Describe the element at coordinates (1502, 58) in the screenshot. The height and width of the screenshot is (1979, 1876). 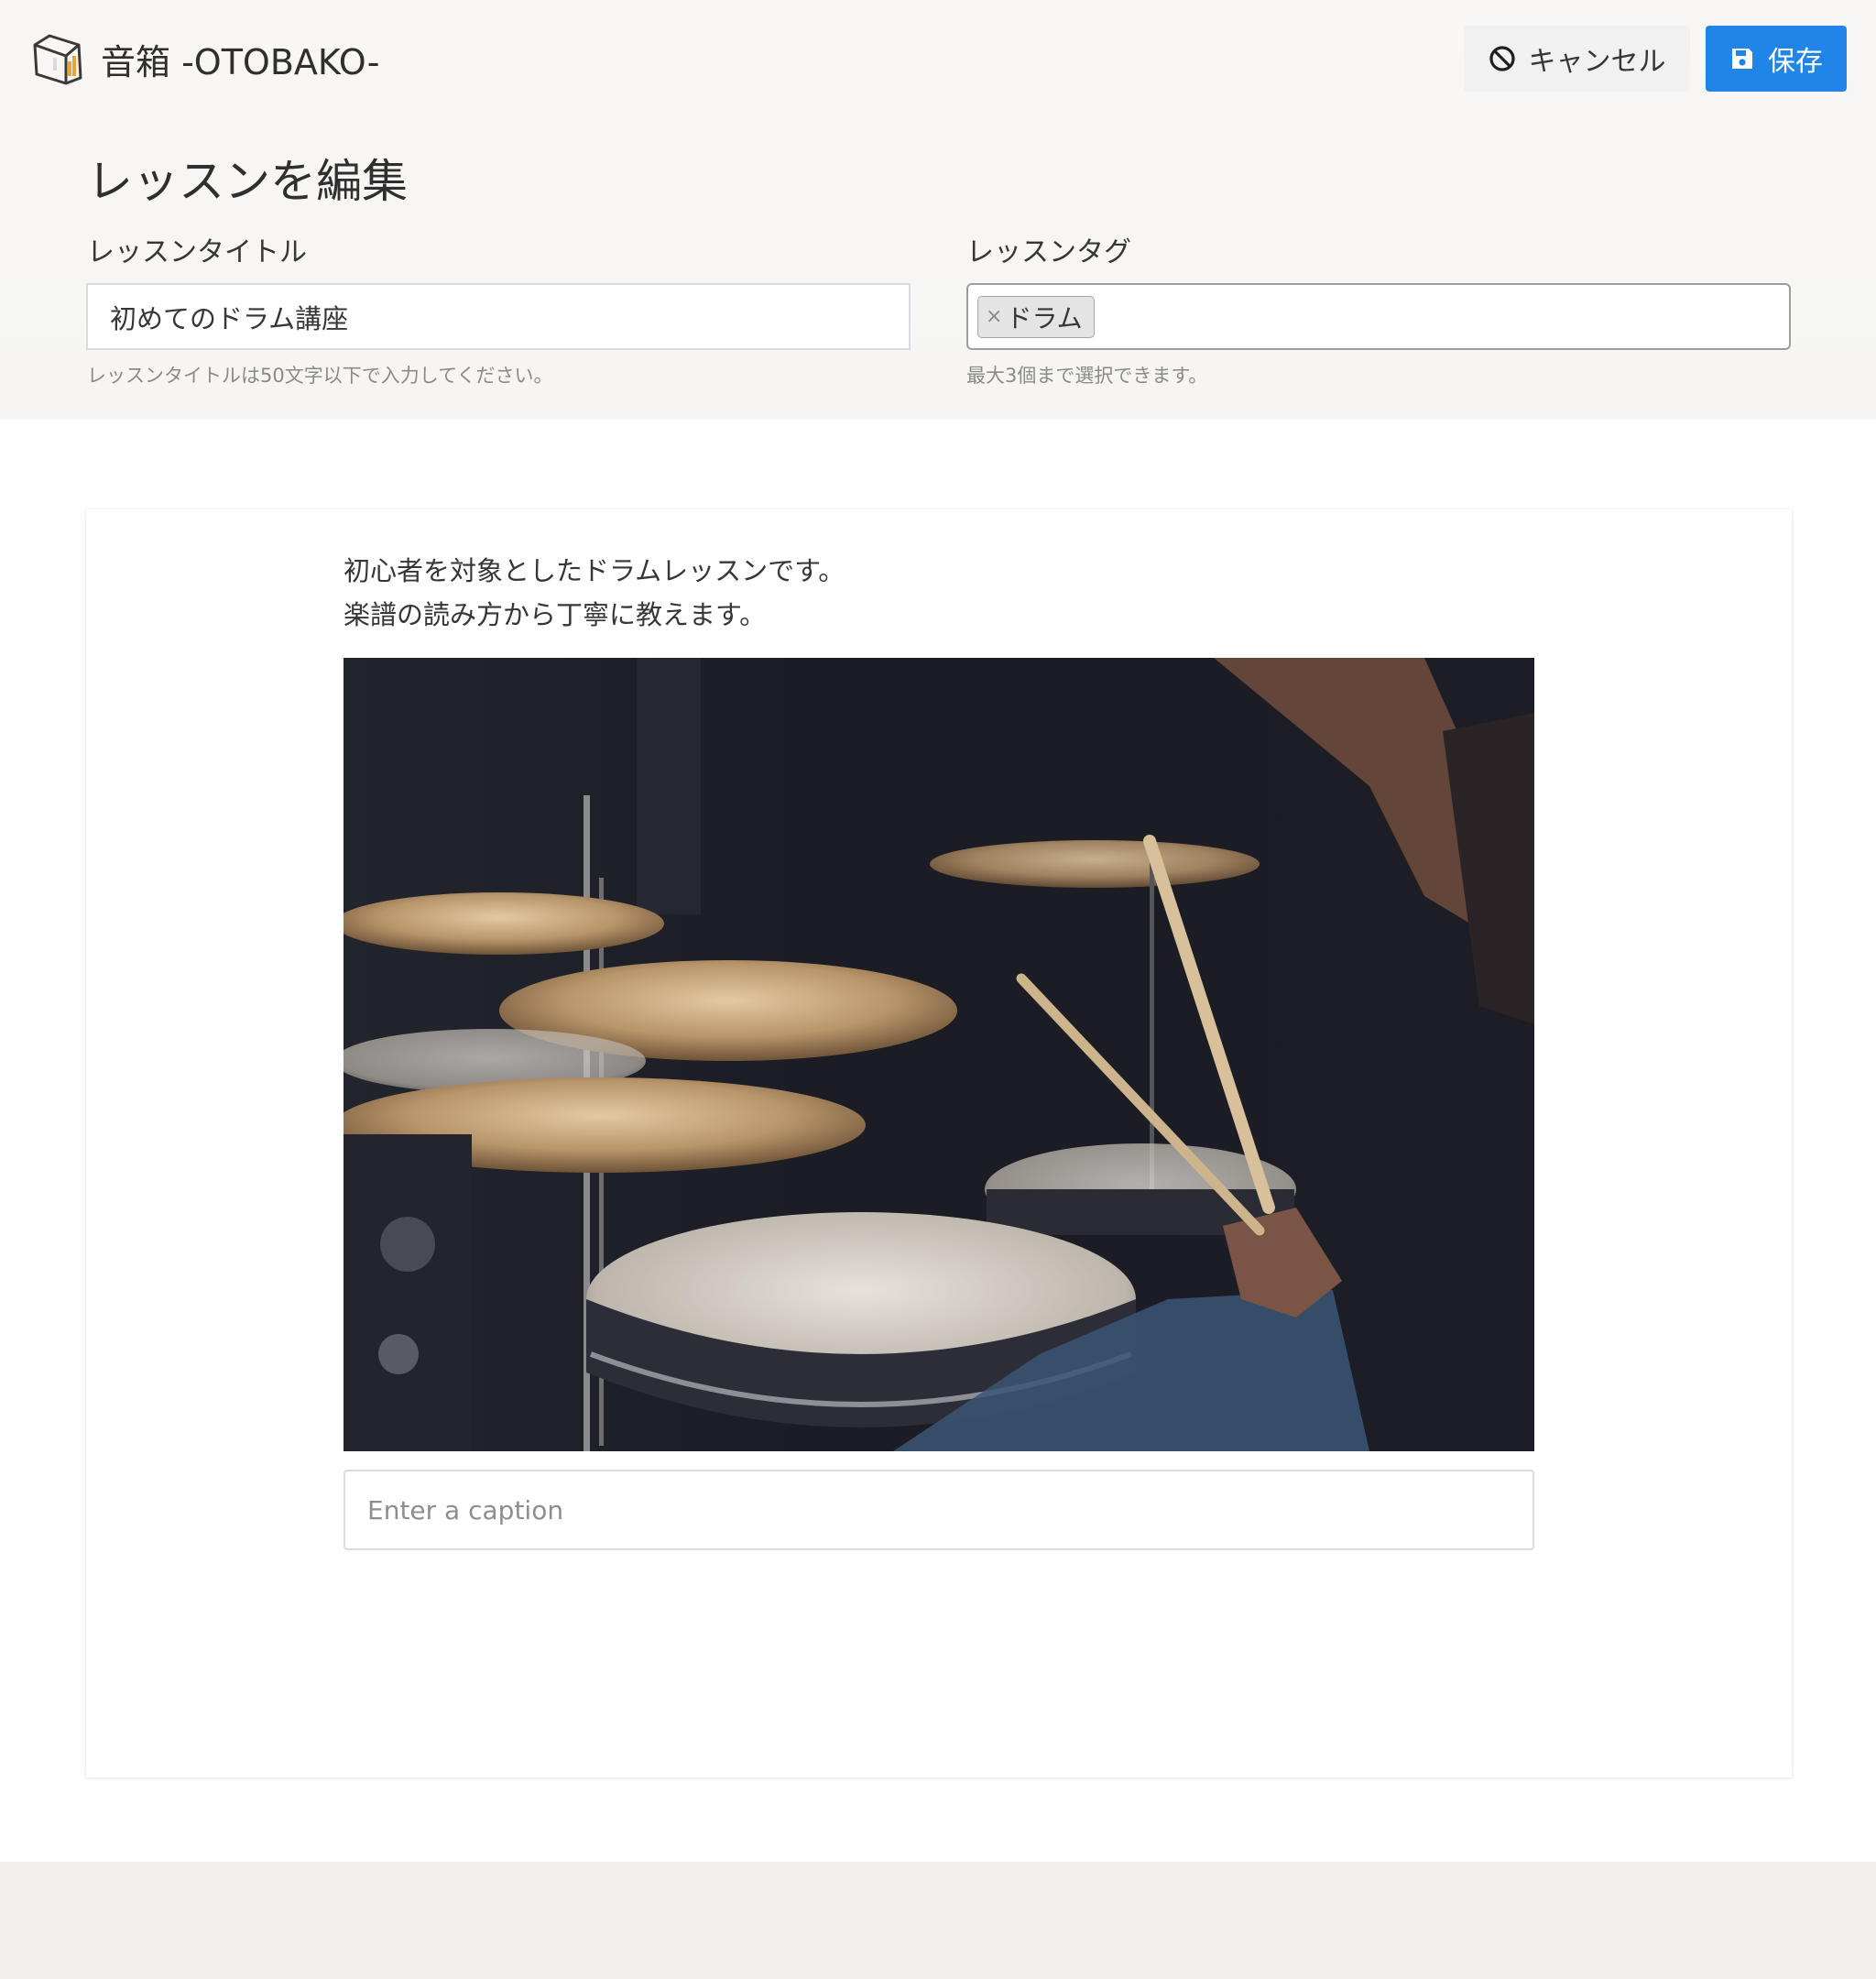
I see `ban-circle-icon` at that location.